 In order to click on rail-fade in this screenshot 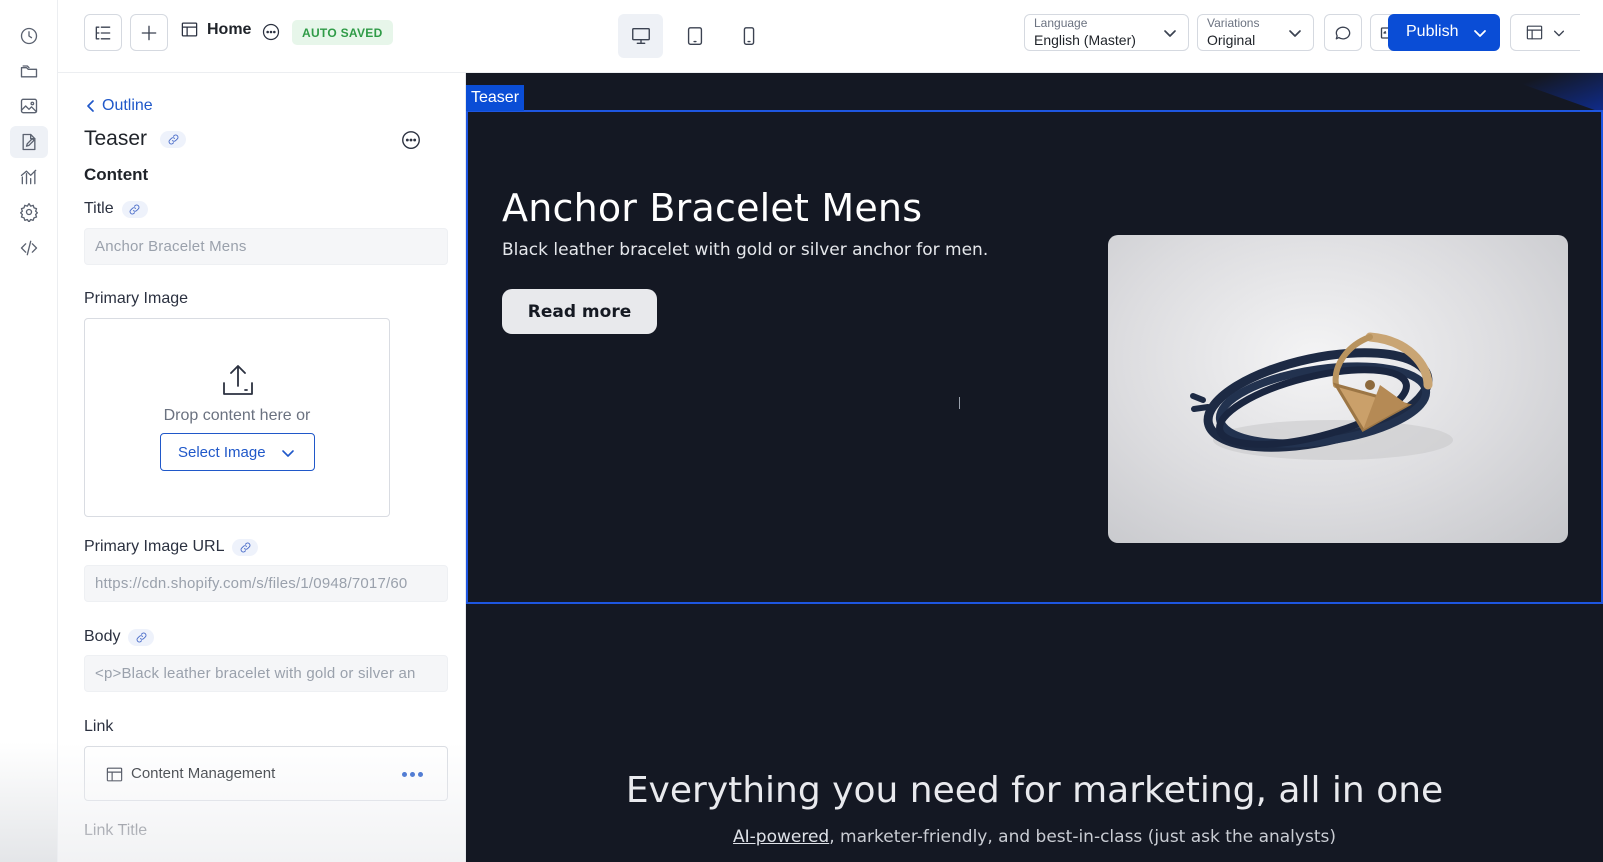, I will do `click(28, 802)`.